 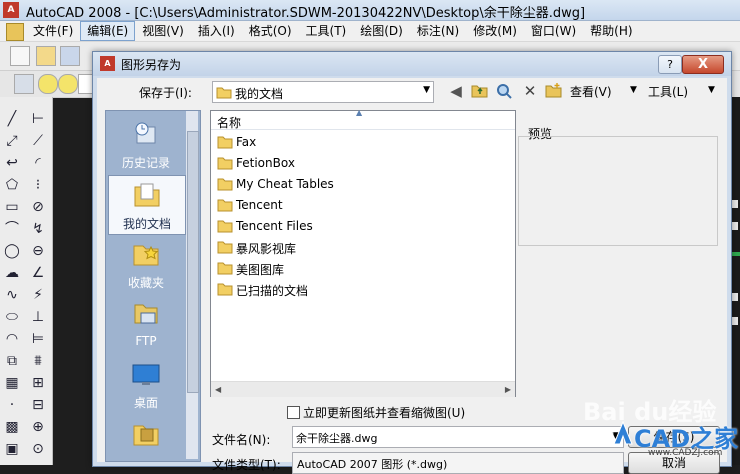 What do you see at coordinates (46, 56) in the screenshot?
I see `open-file-icon` at bounding box center [46, 56].